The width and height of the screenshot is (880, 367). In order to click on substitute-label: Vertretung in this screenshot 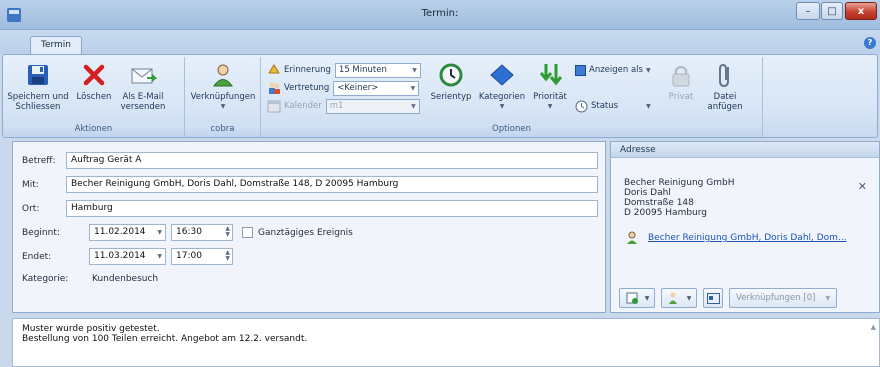, I will do `click(307, 88)`.